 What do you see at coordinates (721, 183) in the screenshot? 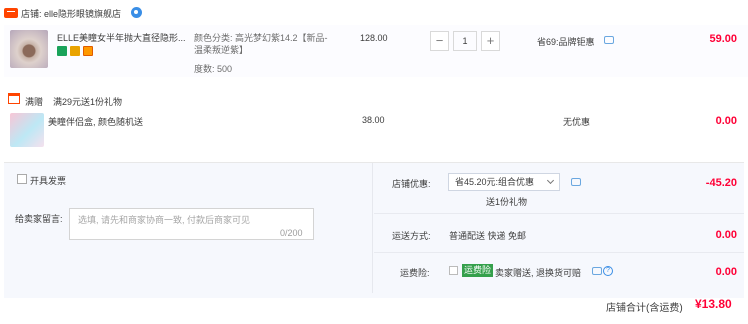
I see `discount-amount: -45.20` at bounding box center [721, 183].